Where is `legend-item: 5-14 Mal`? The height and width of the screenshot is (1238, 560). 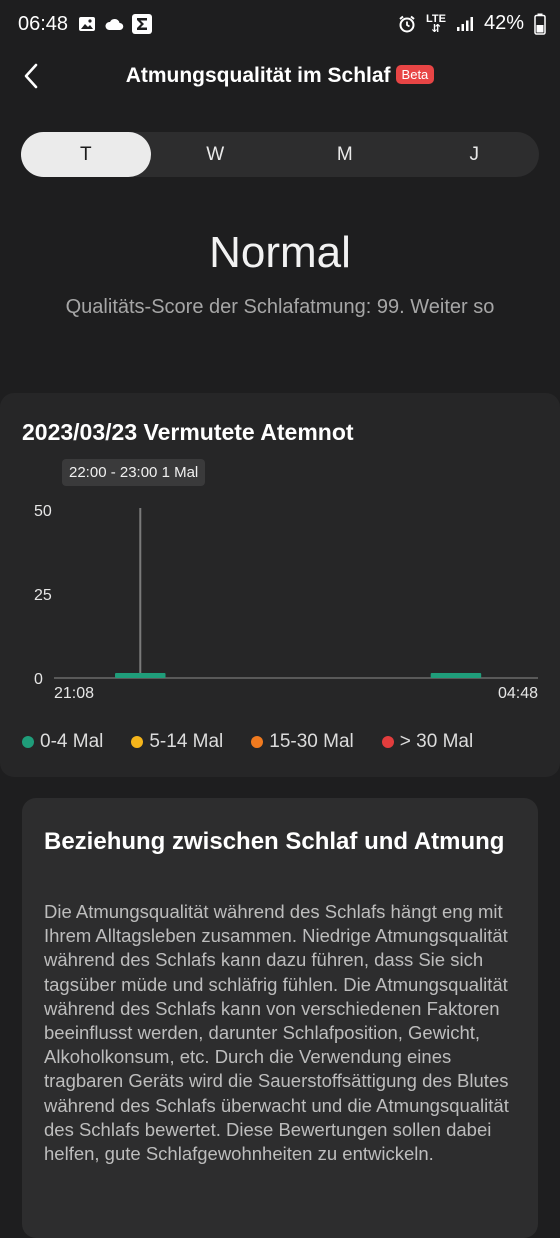
legend-item: 5-14 Mal is located at coordinates (177, 742).